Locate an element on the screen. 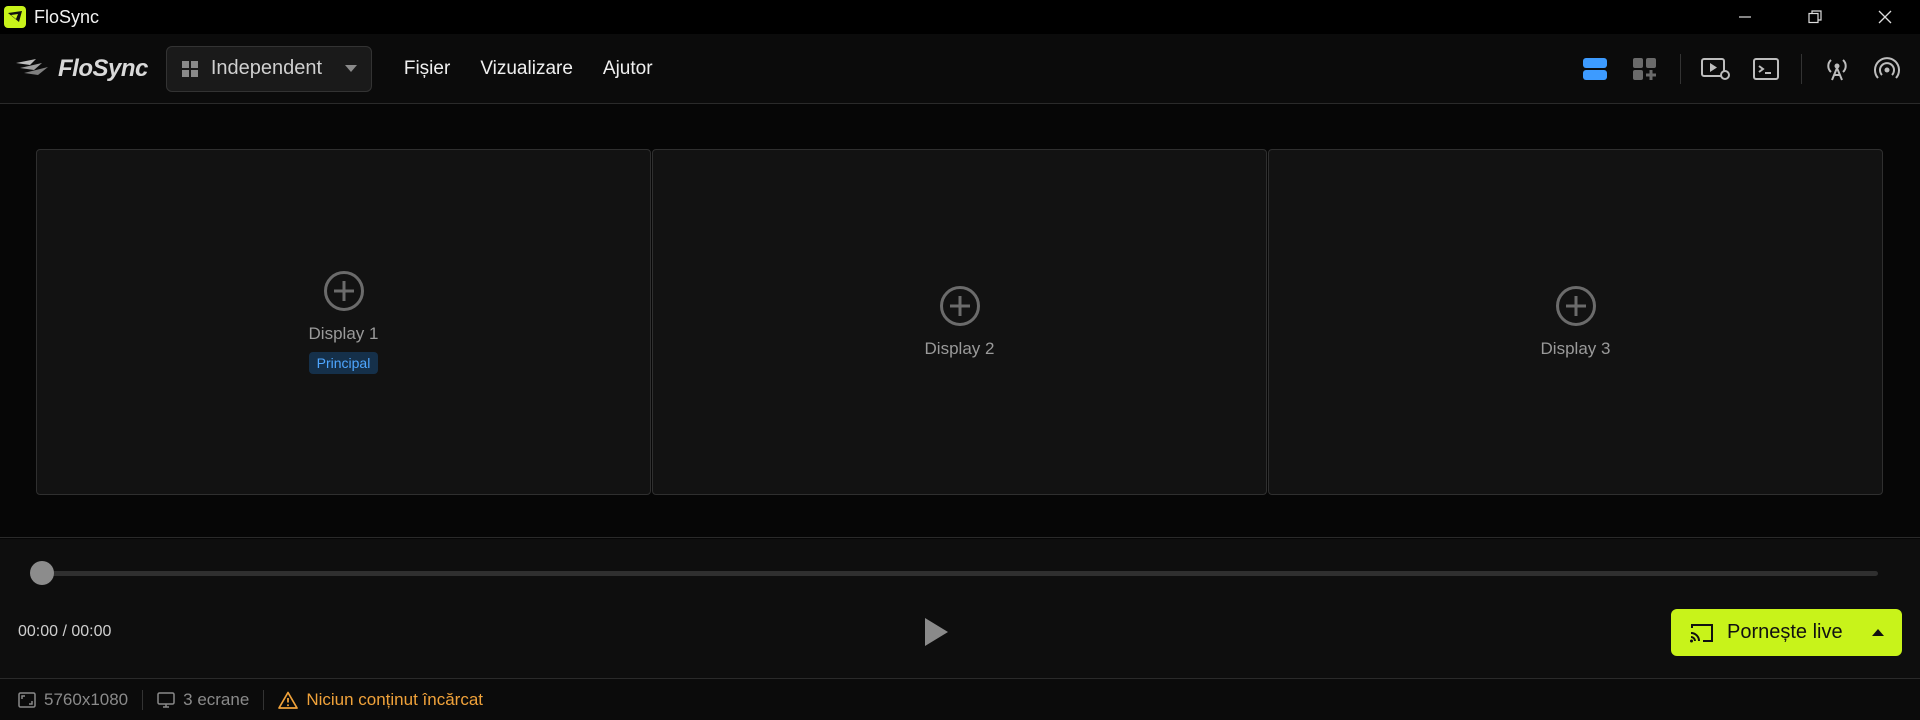 This screenshot has width=1920, height=720. start-live-button: Pornește live is located at coordinates (1786, 632).